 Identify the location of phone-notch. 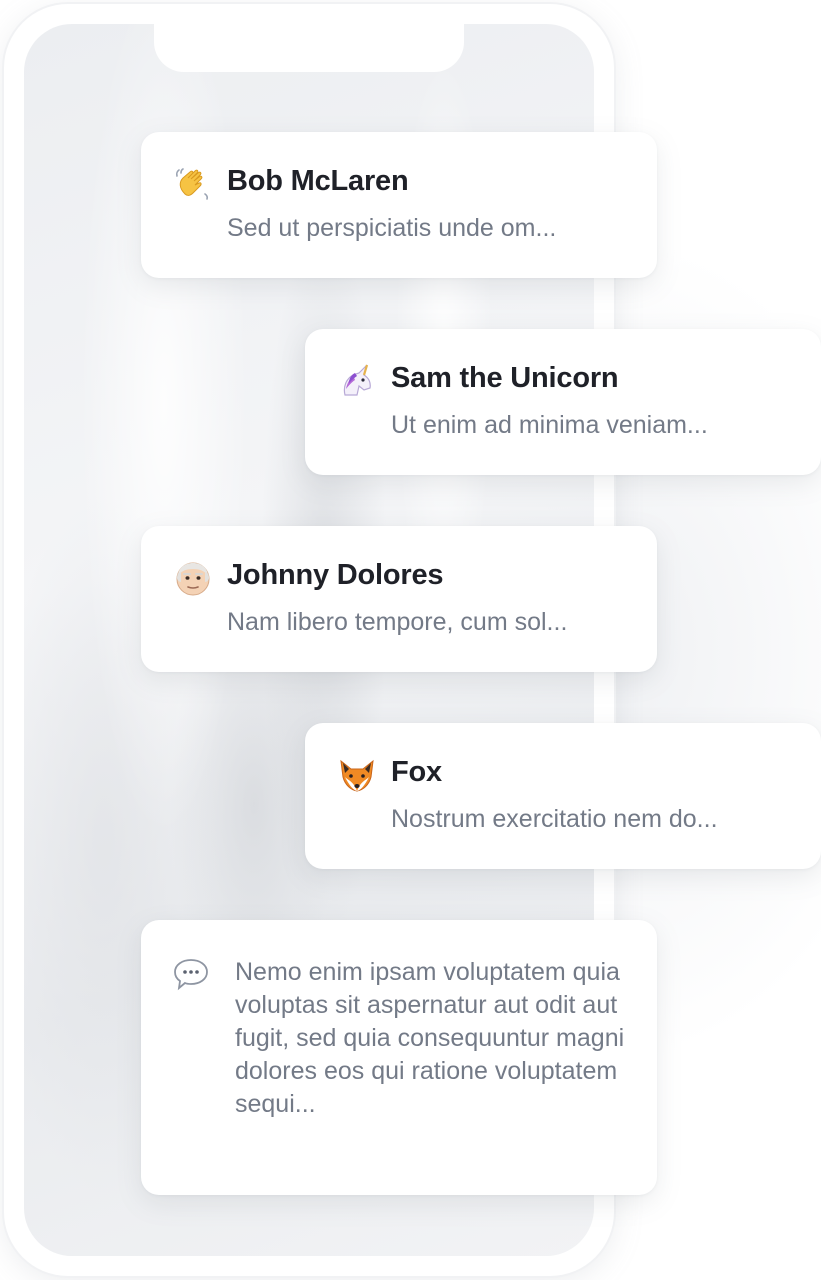
(309, 48).